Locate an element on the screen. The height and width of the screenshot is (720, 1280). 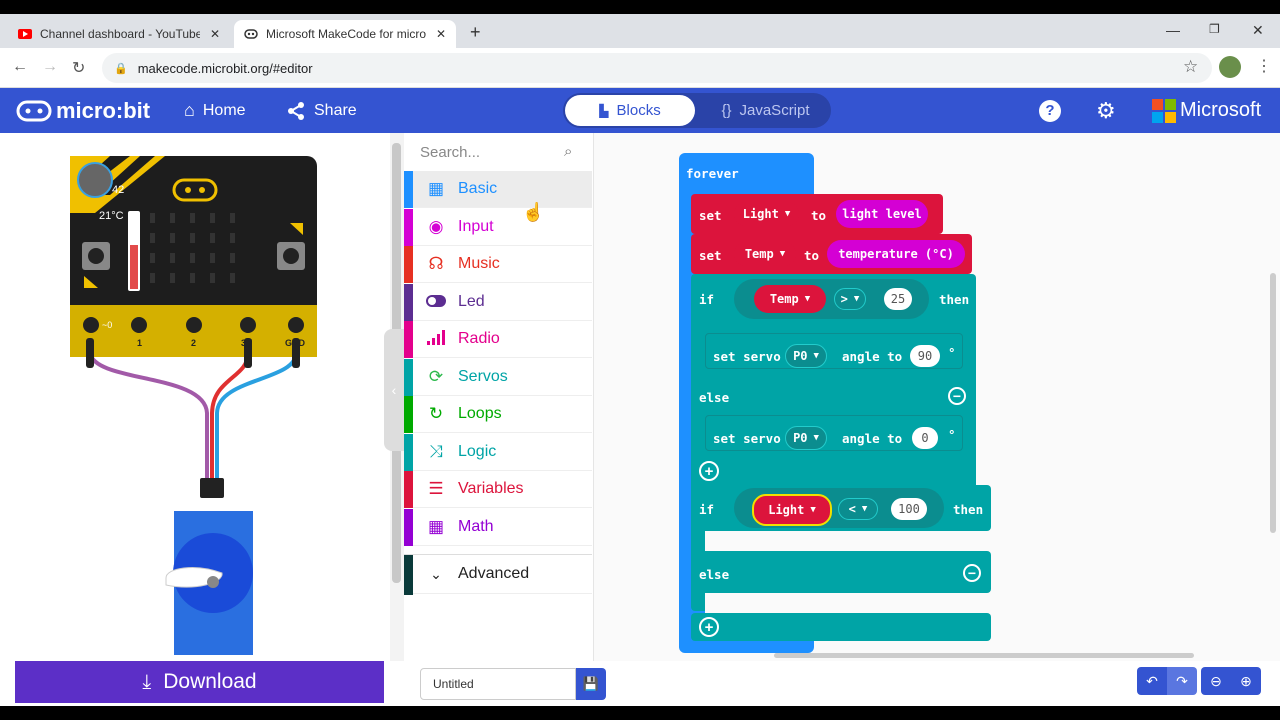
angle-input: 0 is located at coordinates (925, 438).